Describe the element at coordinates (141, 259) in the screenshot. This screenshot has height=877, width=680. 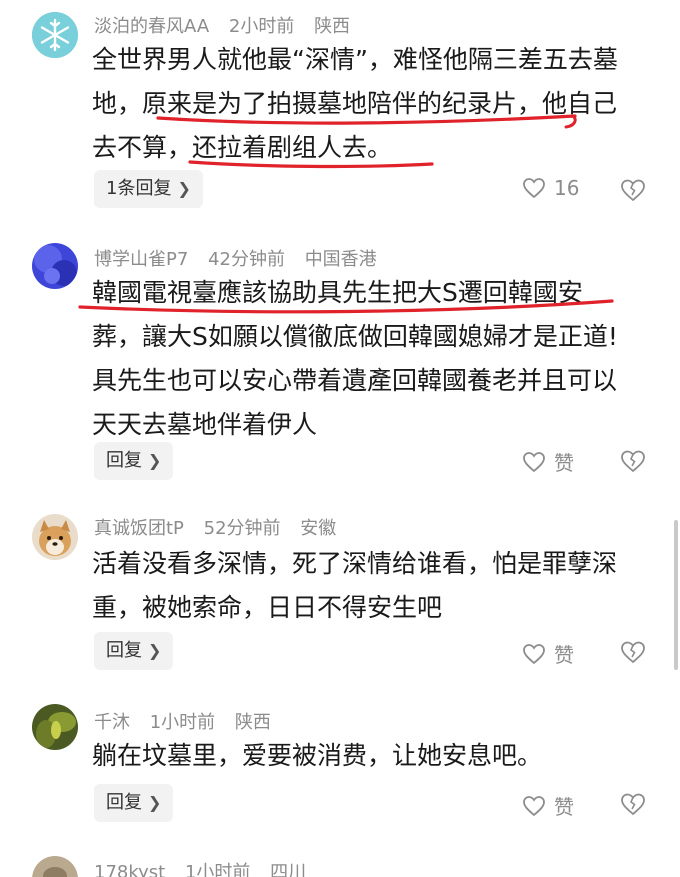
I see `username: 博学山雀P7` at that location.